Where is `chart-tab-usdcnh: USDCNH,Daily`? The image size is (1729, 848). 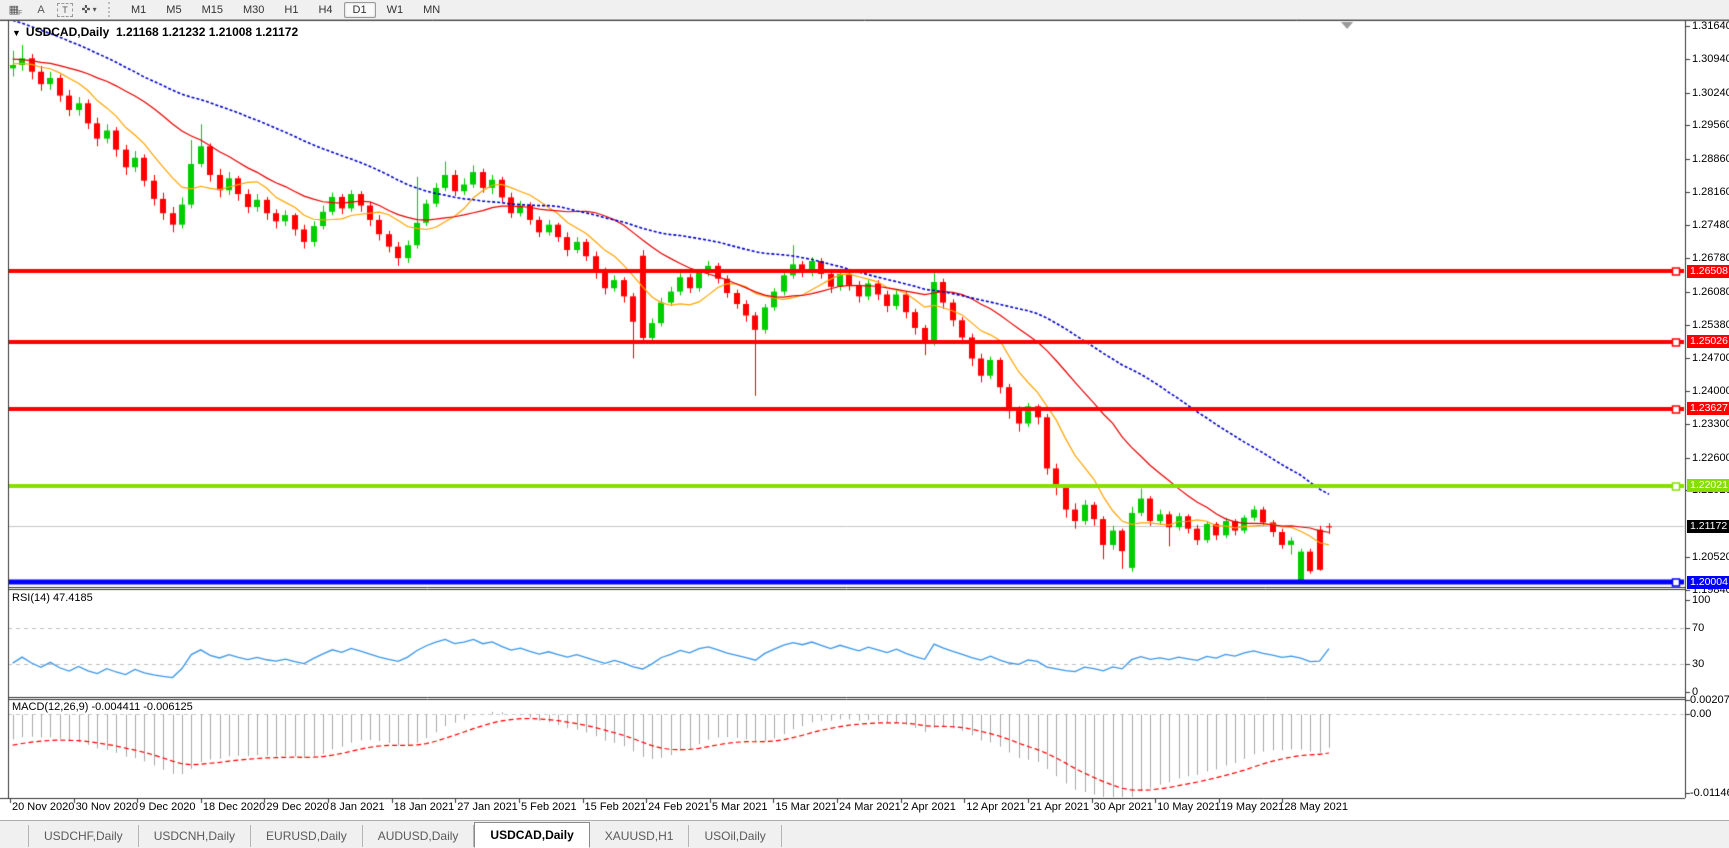 chart-tab-usdcnh: USDCNH,Daily is located at coordinates (195, 836).